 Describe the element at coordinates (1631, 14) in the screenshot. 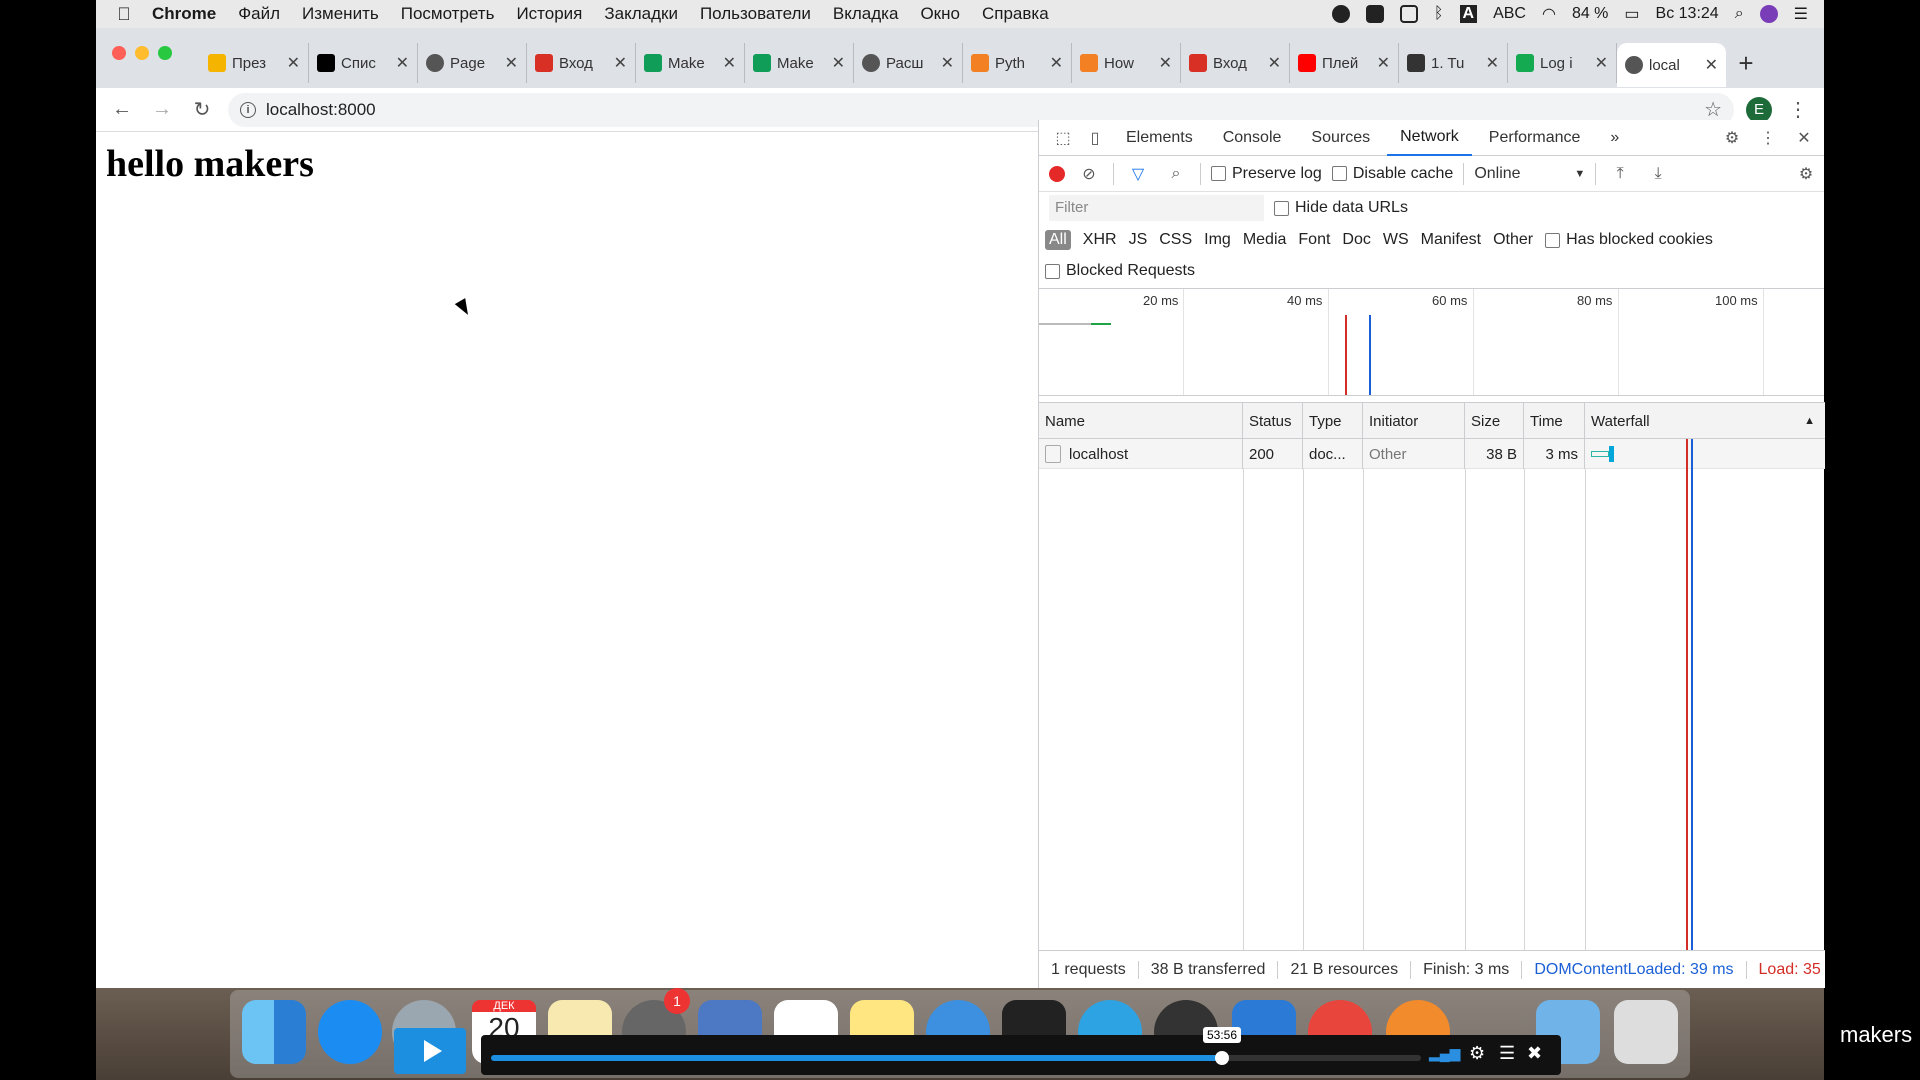

I see `battery-icon: ▭` at that location.